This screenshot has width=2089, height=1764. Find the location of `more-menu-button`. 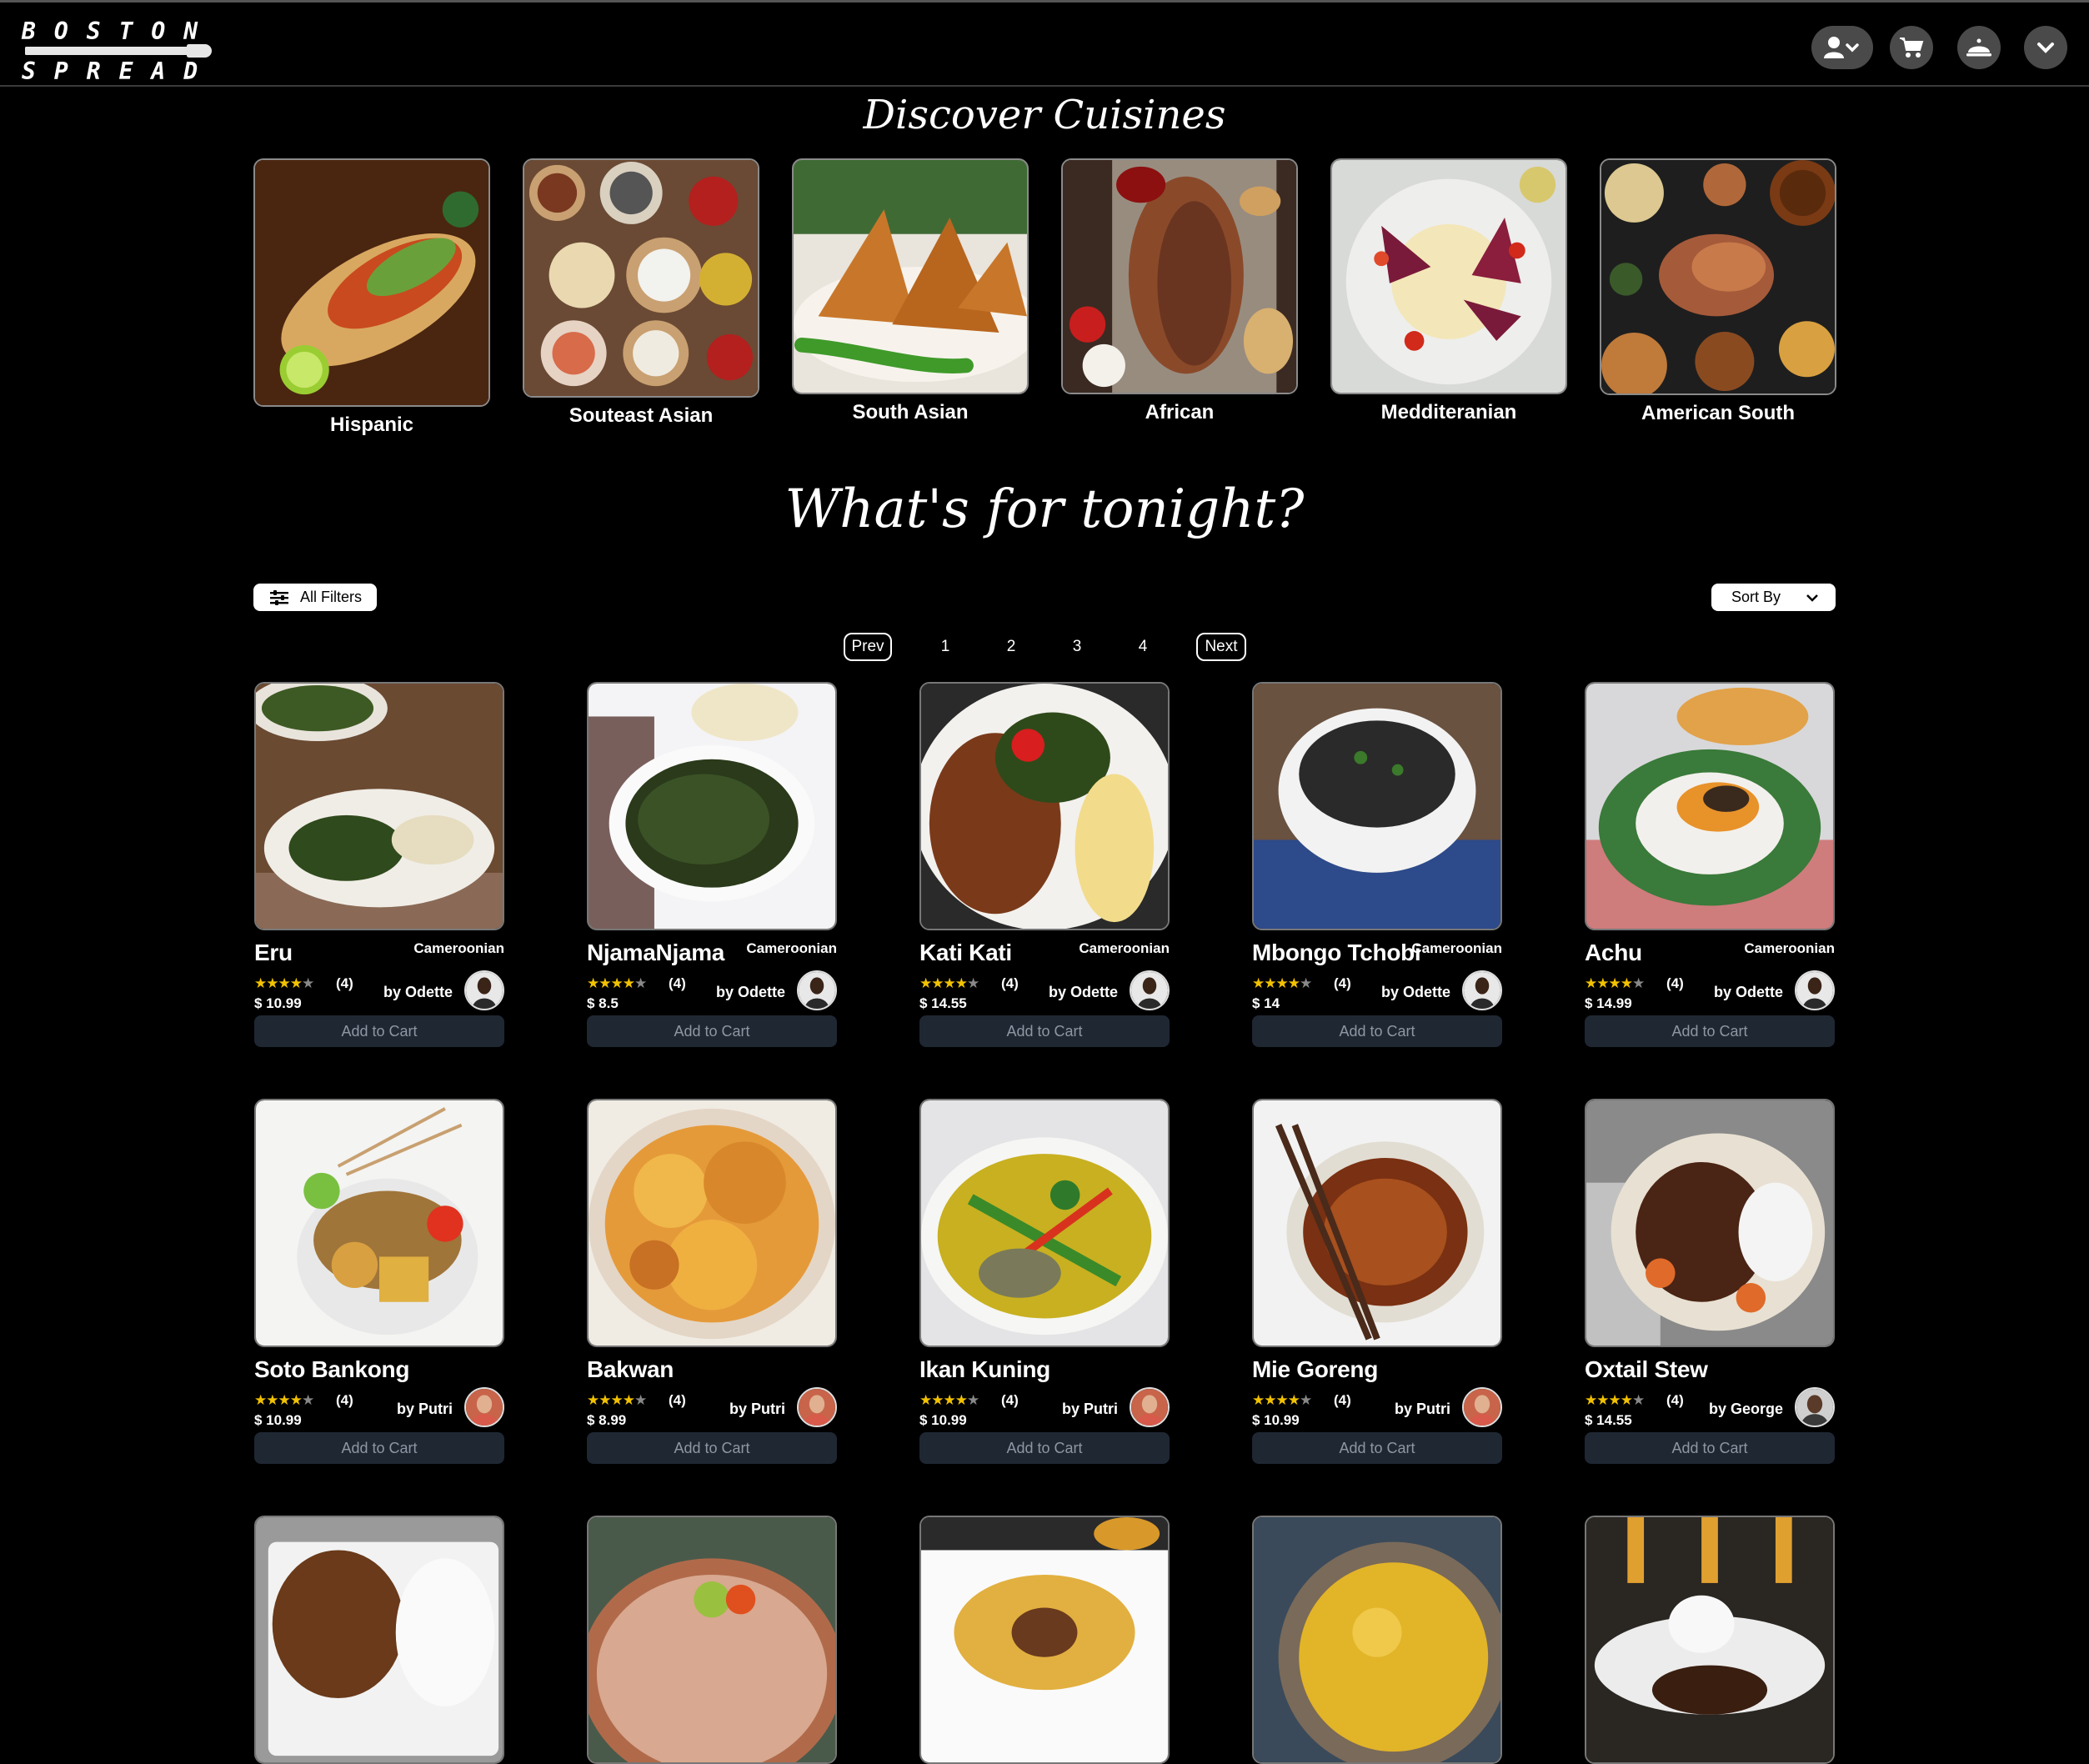

more-menu-button is located at coordinates (2045, 47).